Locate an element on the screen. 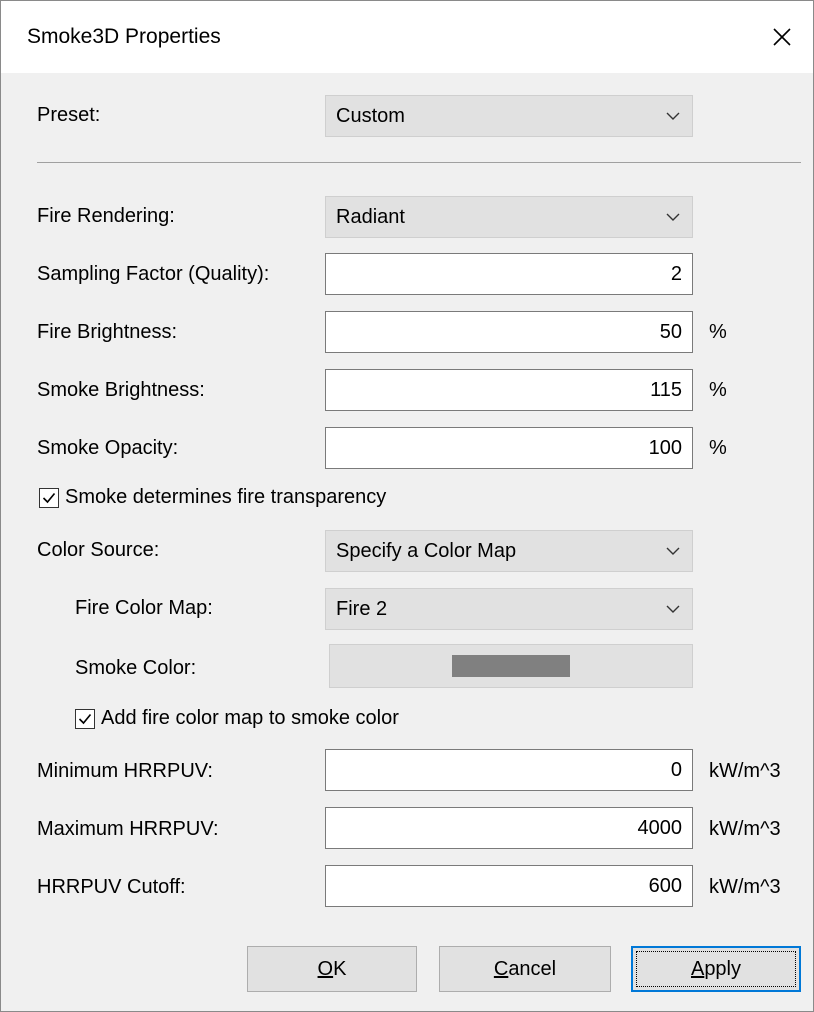 The width and height of the screenshot is (814, 1012). fire-color-map-label: Fire Color Map: is located at coordinates (144, 608).